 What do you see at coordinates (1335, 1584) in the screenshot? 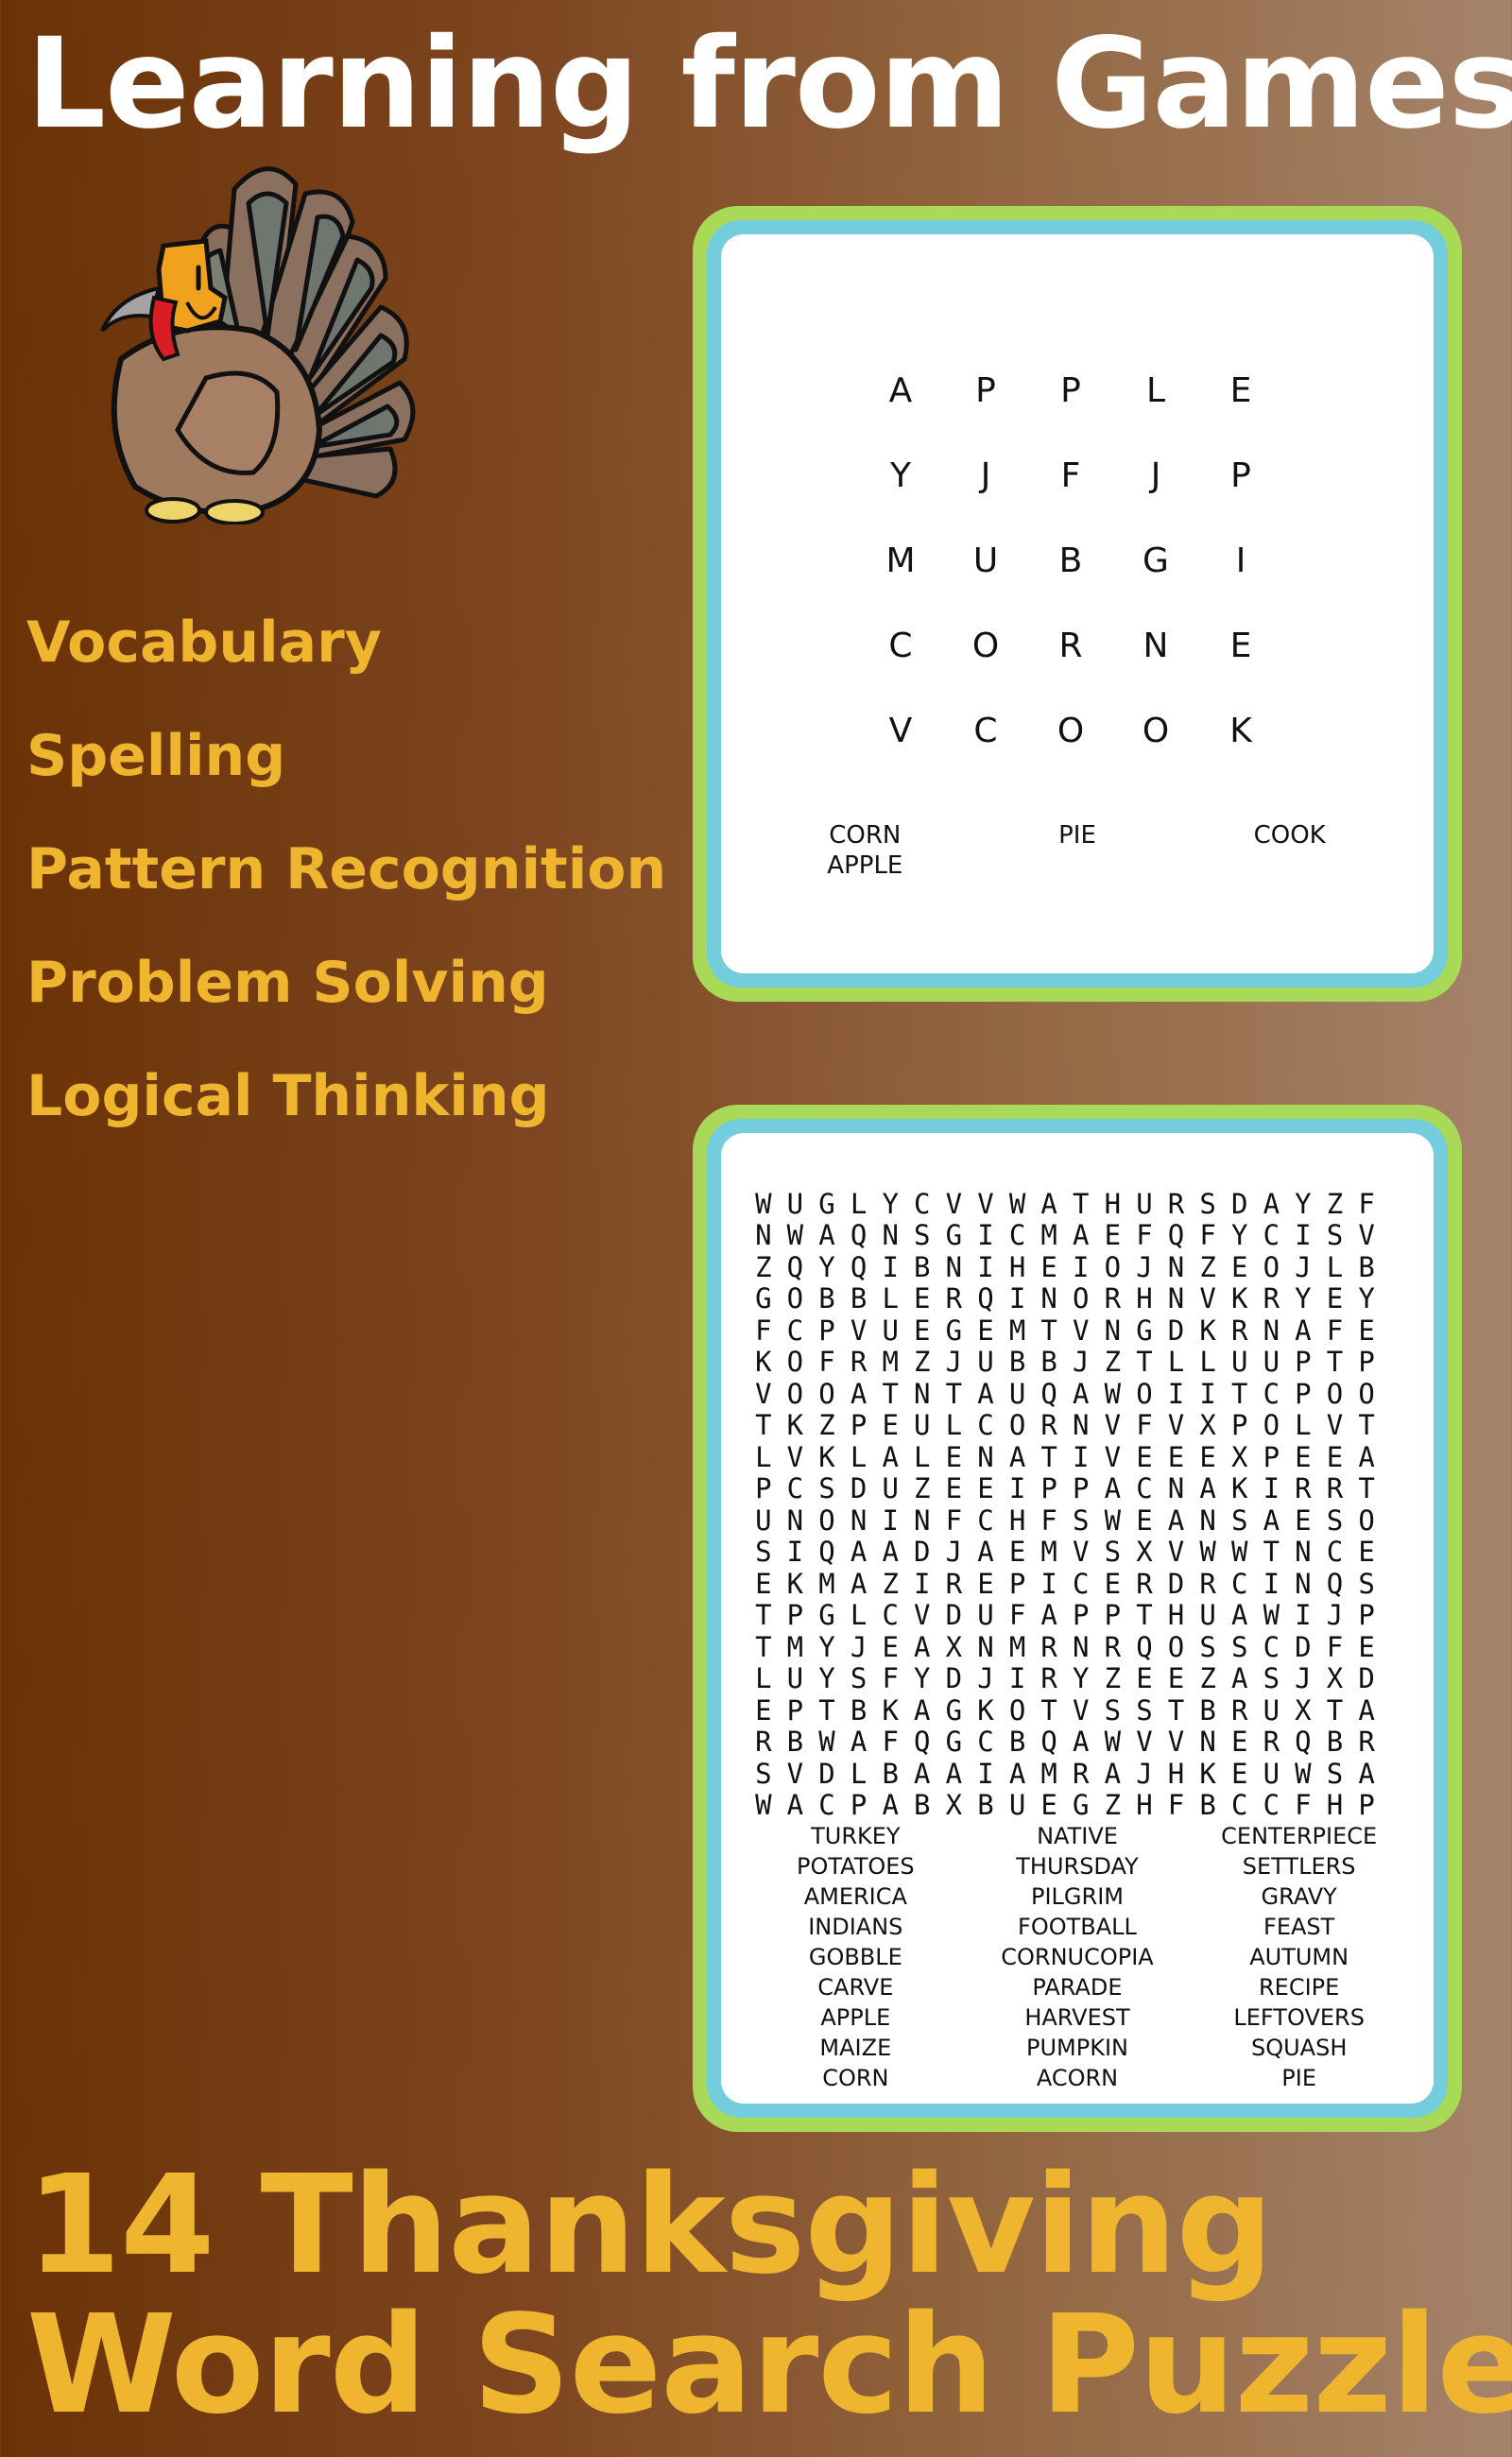
I see `grid-letter: Q` at bounding box center [1335, 1584].